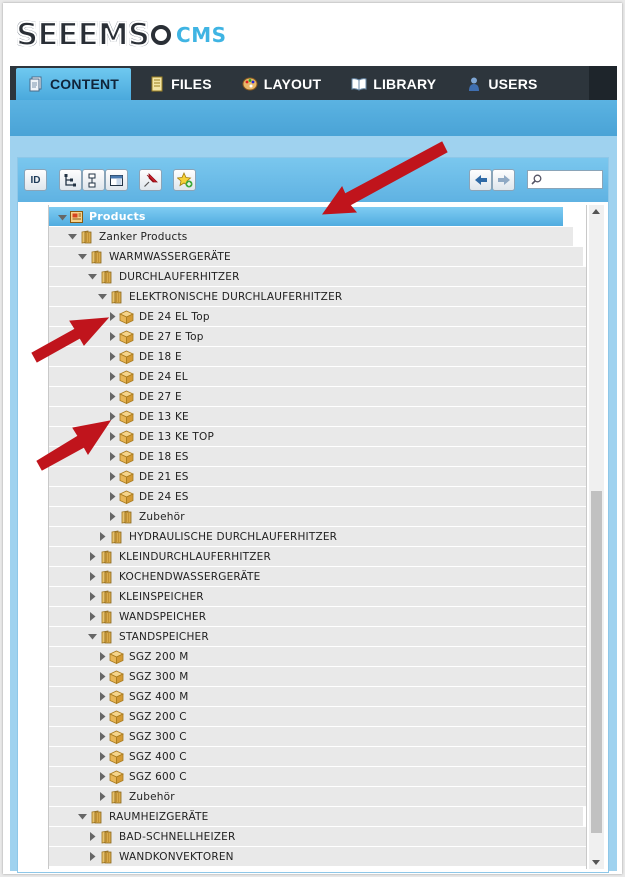 The width and height of the screenshot is (625, 877). What do you see at coordinates (116, 180) in the screenshot?
I see `window-view-button` at bounding box center [116, 180].